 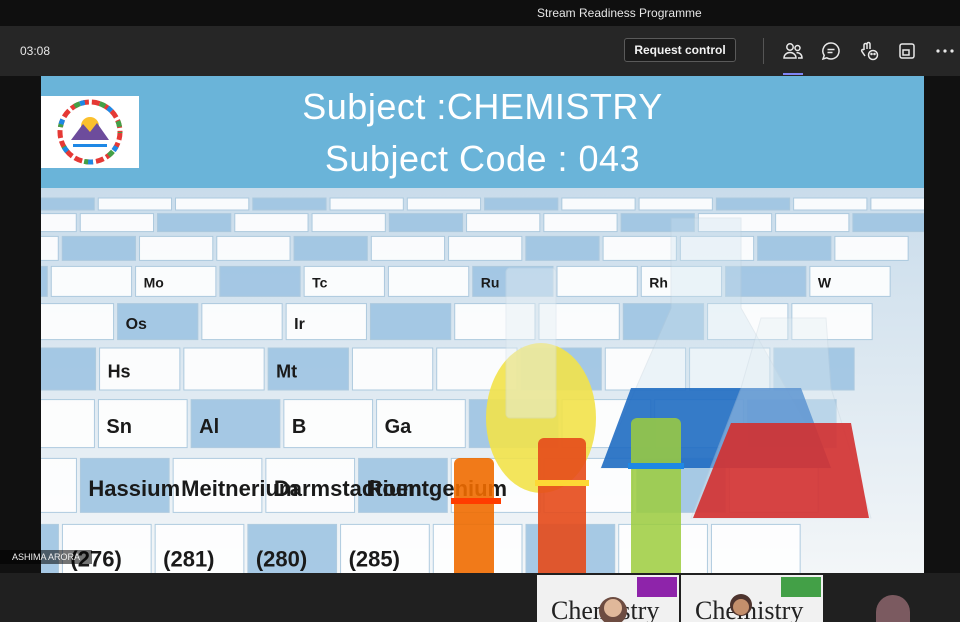 I want to click on periodic-cell-label: Tc, so click(x=320, y=282).